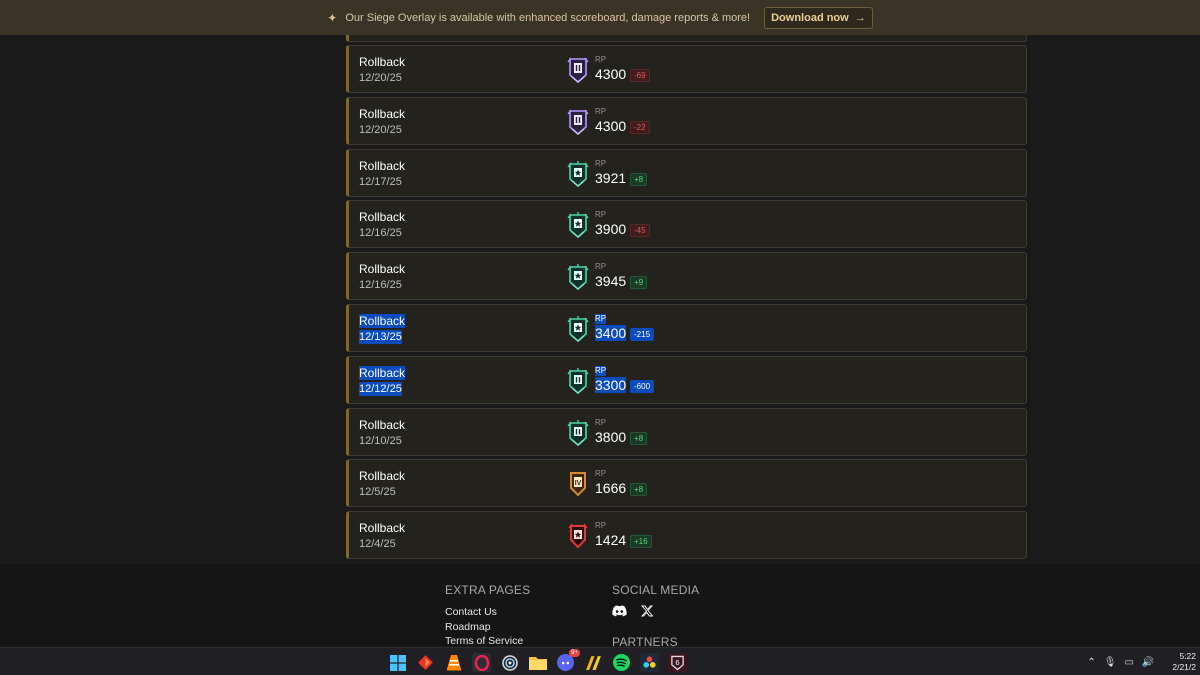  What do you see at coordinates (453, 662) in the screenshot?
I see `vlc-icon` at bounding box center [453, 662].